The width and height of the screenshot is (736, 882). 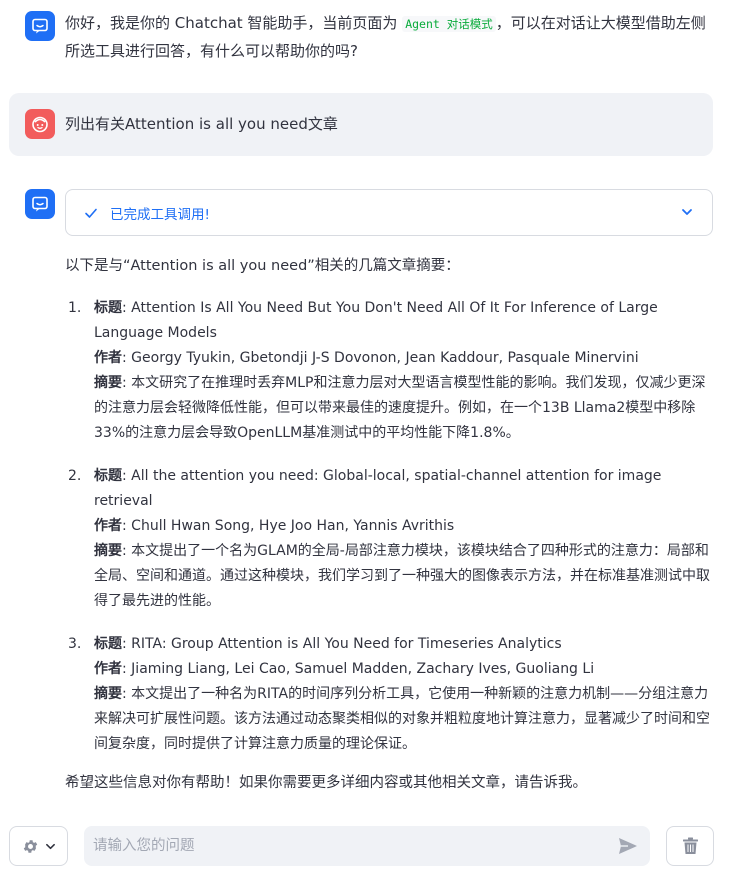 I want to click on send-icon, so click(x=628, y=846).